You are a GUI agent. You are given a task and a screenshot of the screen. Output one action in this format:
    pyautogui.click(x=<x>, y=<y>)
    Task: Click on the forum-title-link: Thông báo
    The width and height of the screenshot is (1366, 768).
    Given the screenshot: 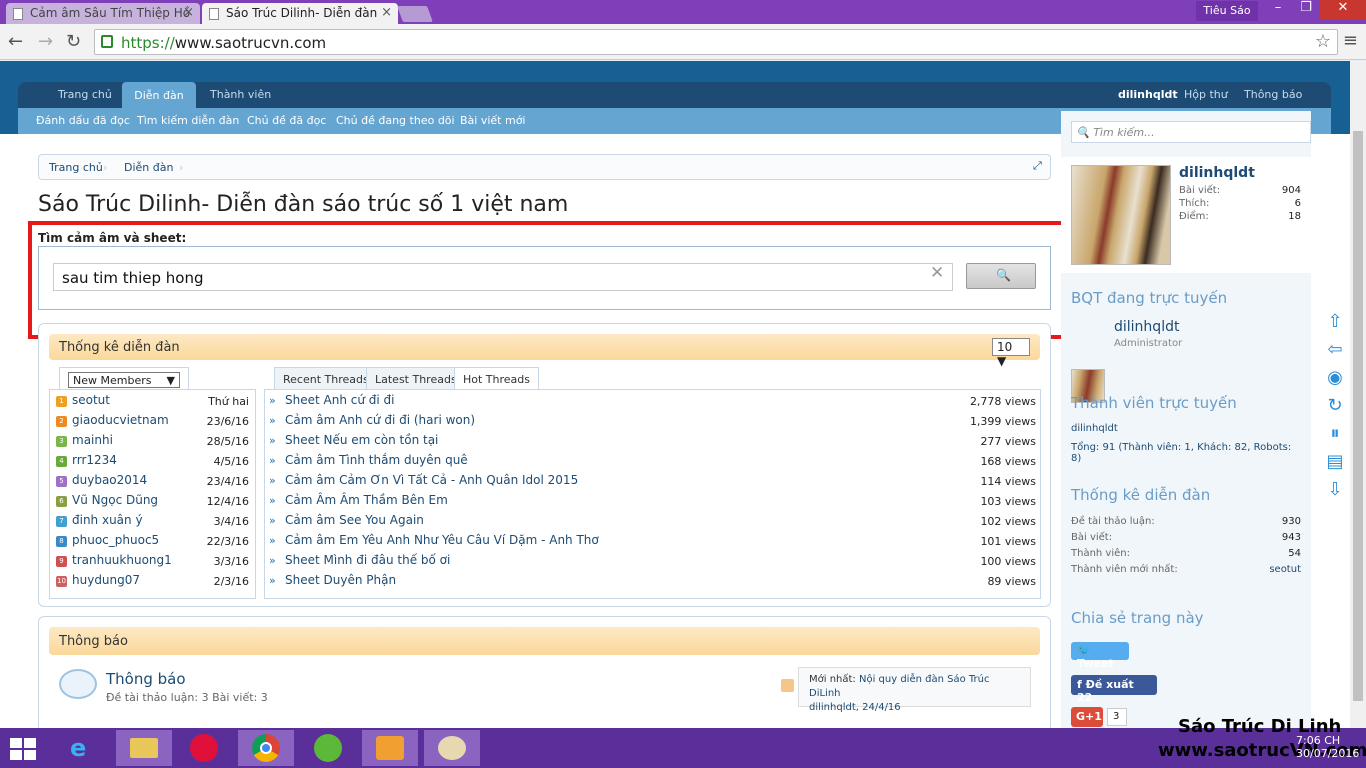 What is the action you would take?
    pyautogui.click(x=146, y=679)
    